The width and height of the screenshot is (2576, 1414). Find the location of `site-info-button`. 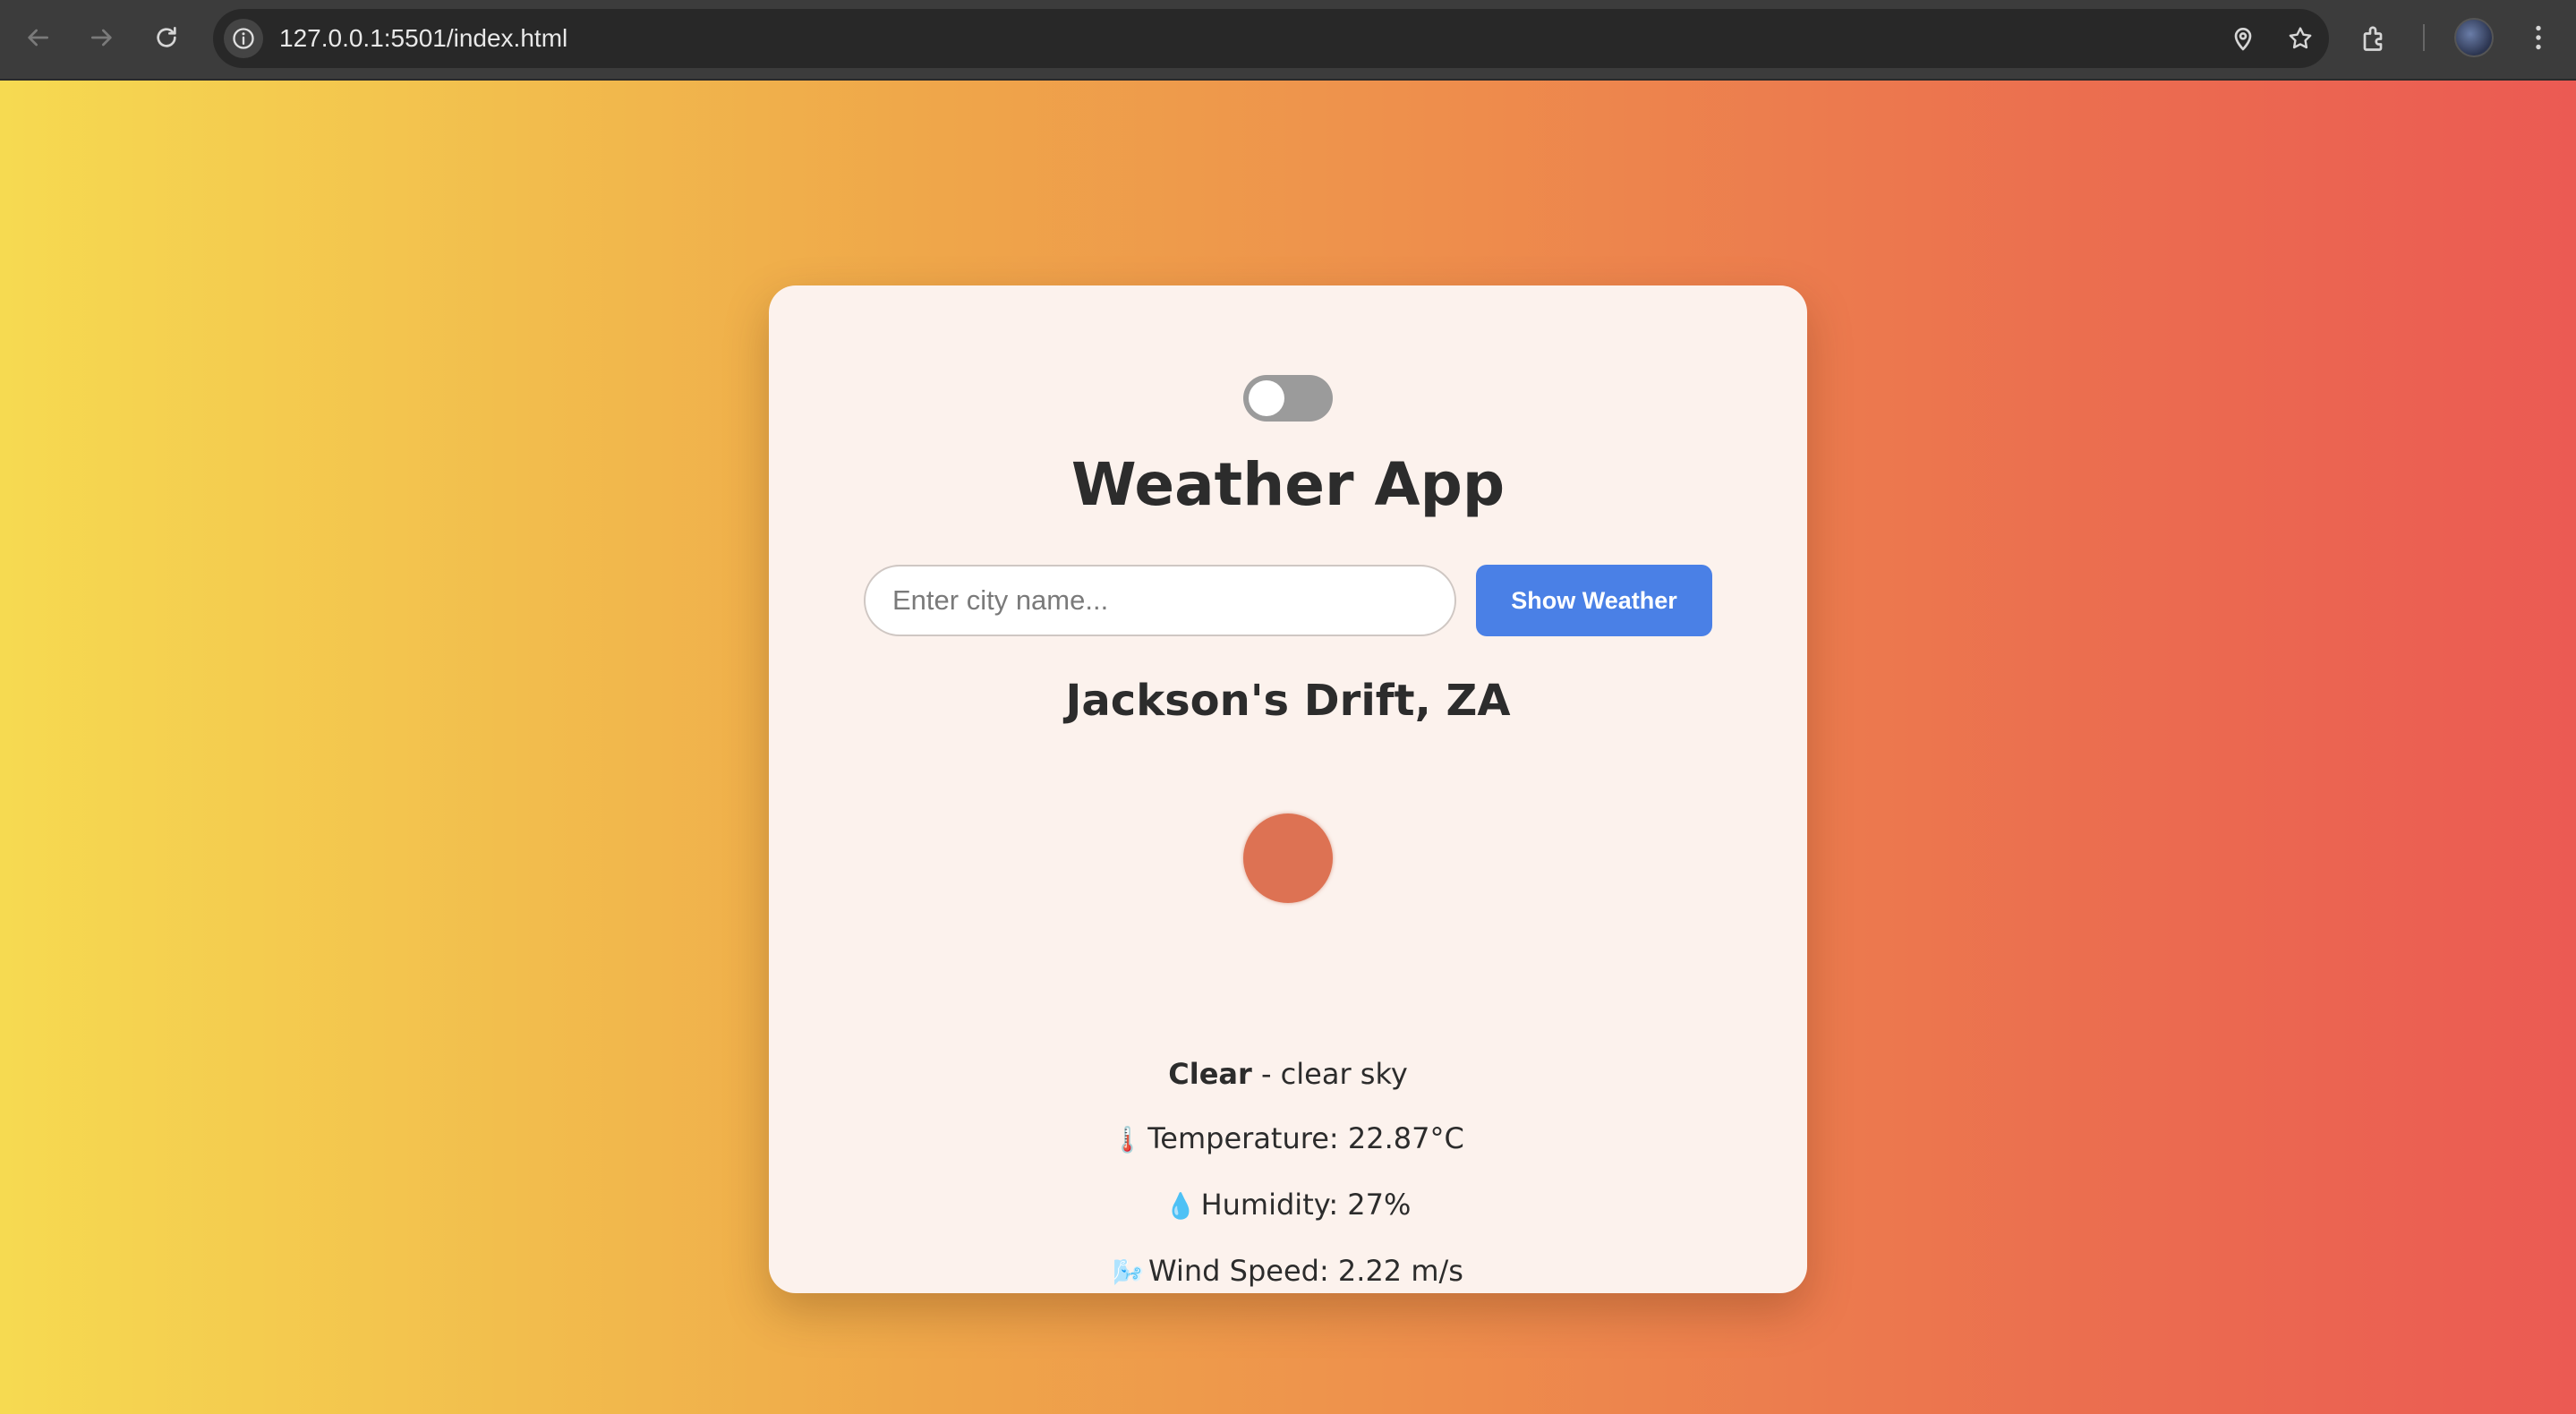

site-info-button is located at coordinates (243, 38).